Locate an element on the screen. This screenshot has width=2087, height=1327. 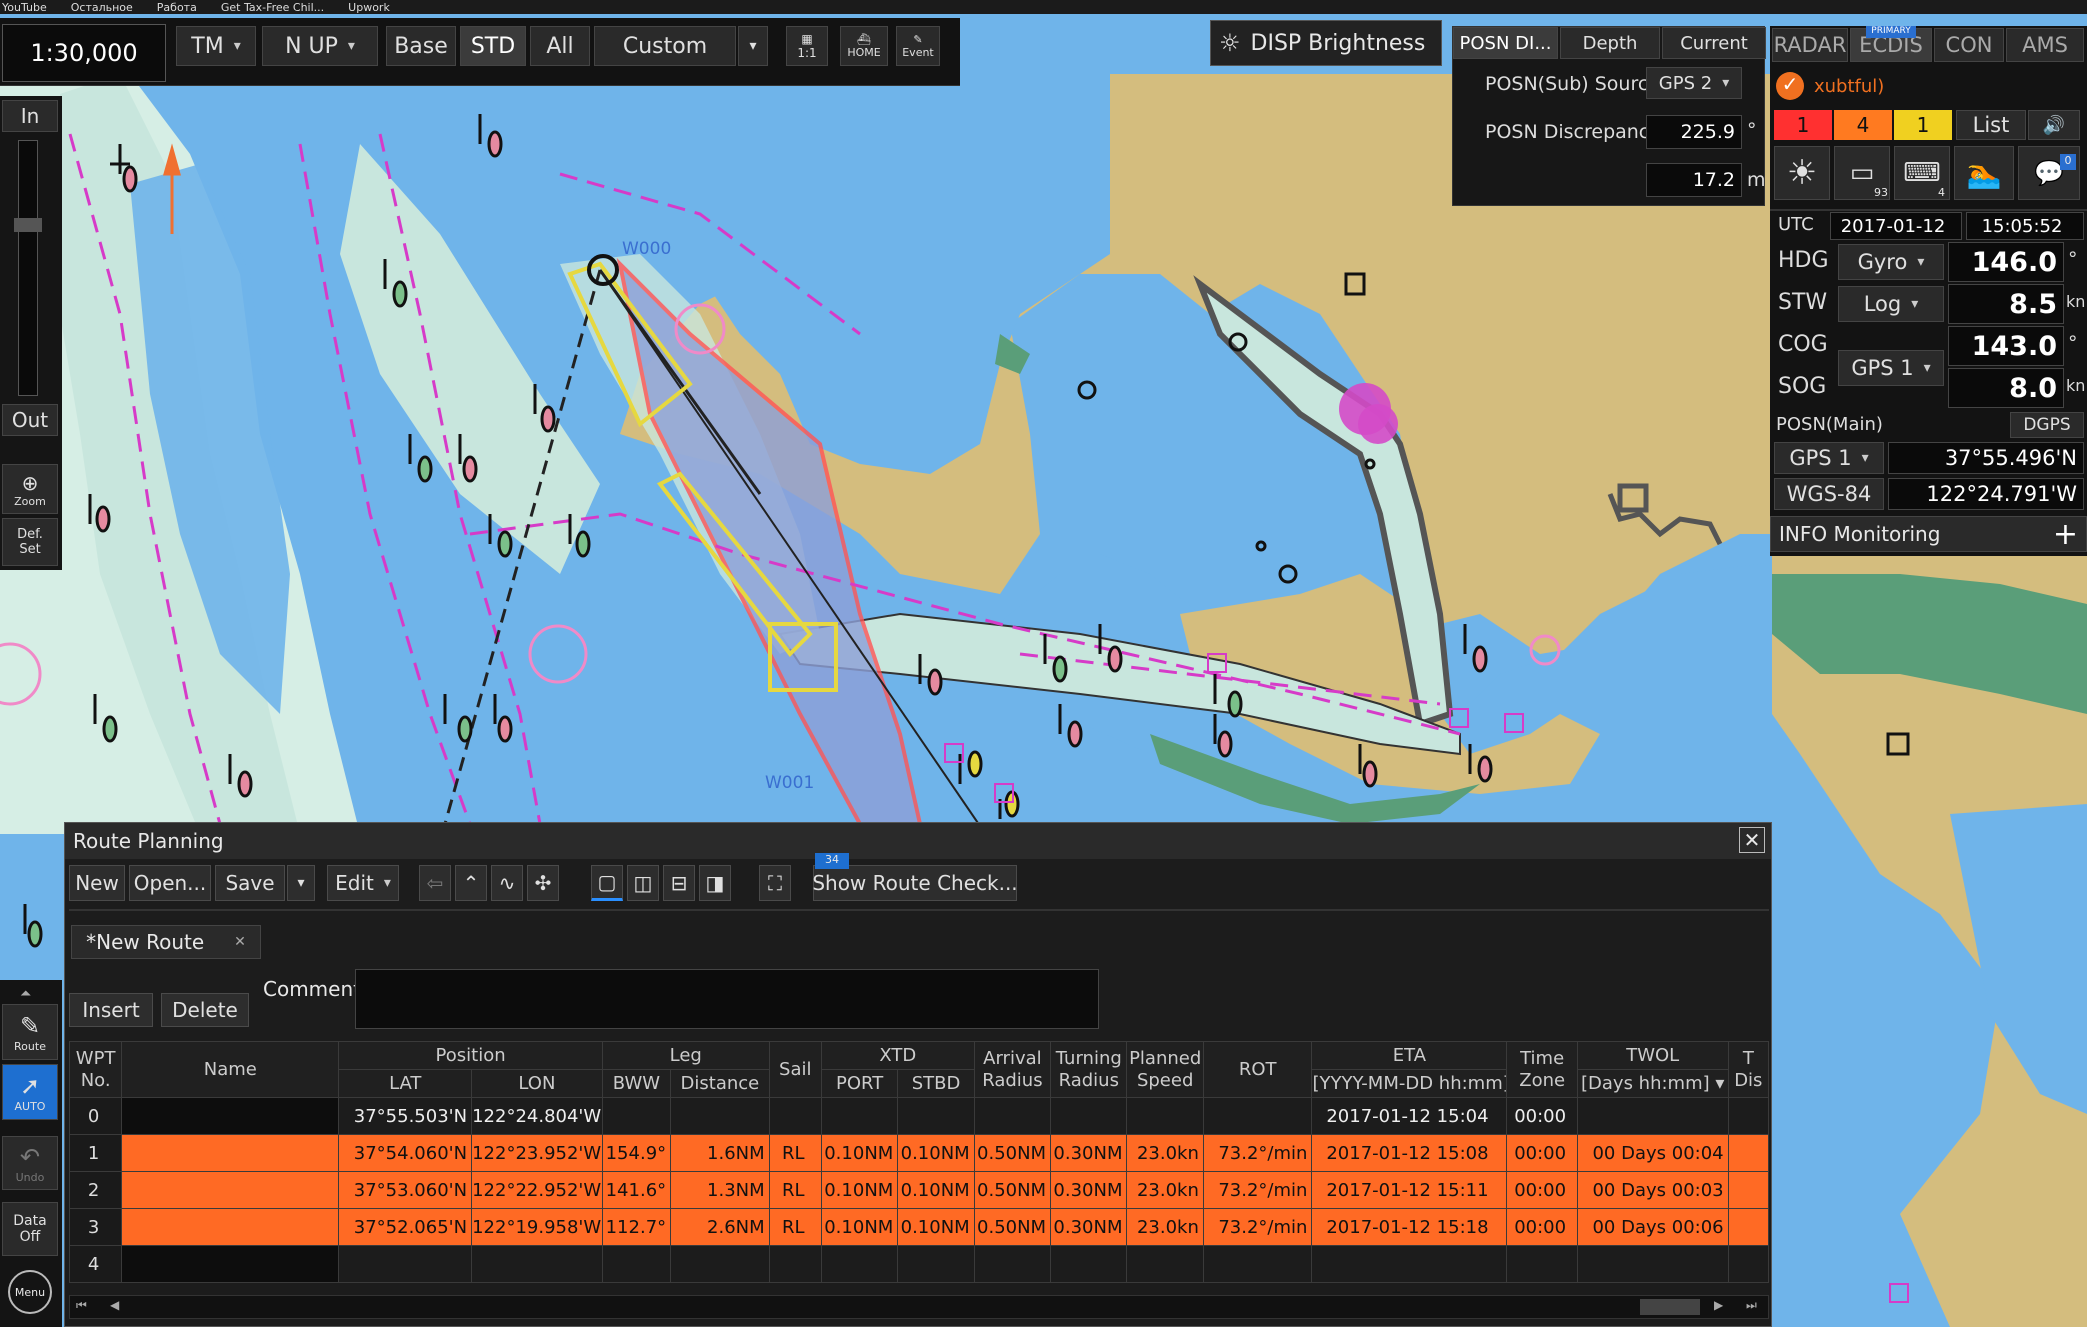
tab-depth: Depth is located at coordinates (1610, 43).